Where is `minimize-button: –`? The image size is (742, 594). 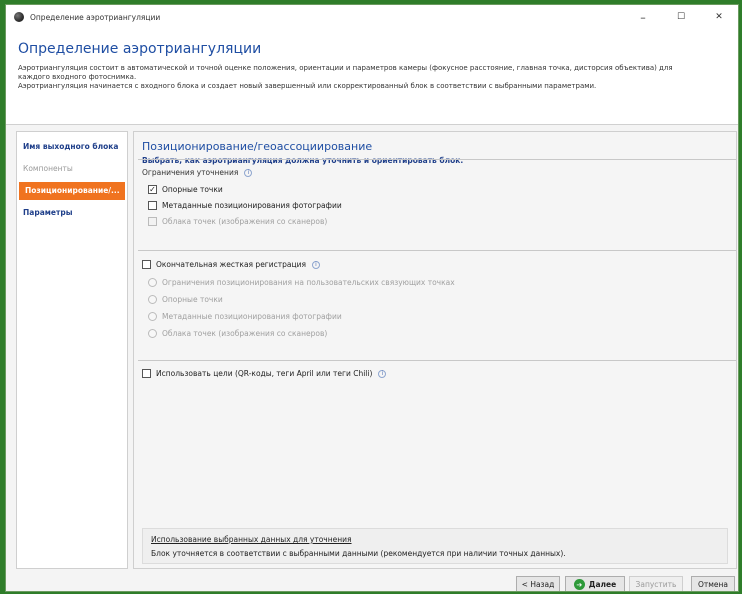 minimize-button: – is located at coordinates (643, 17).